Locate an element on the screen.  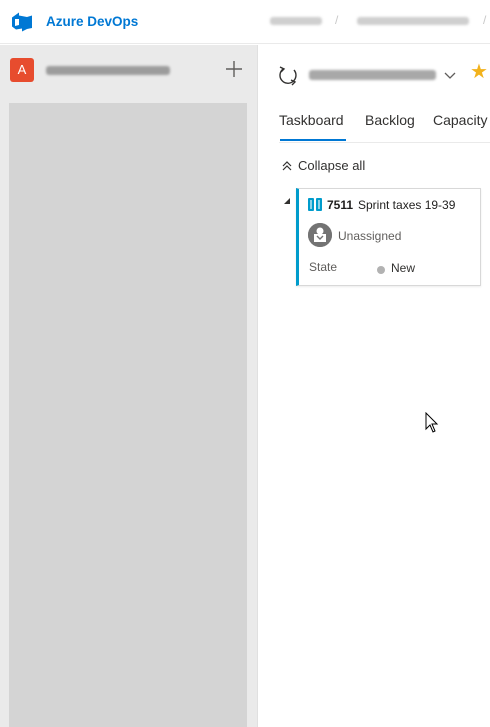
work-item-id: 7511 is located at coordinates (340, 205).